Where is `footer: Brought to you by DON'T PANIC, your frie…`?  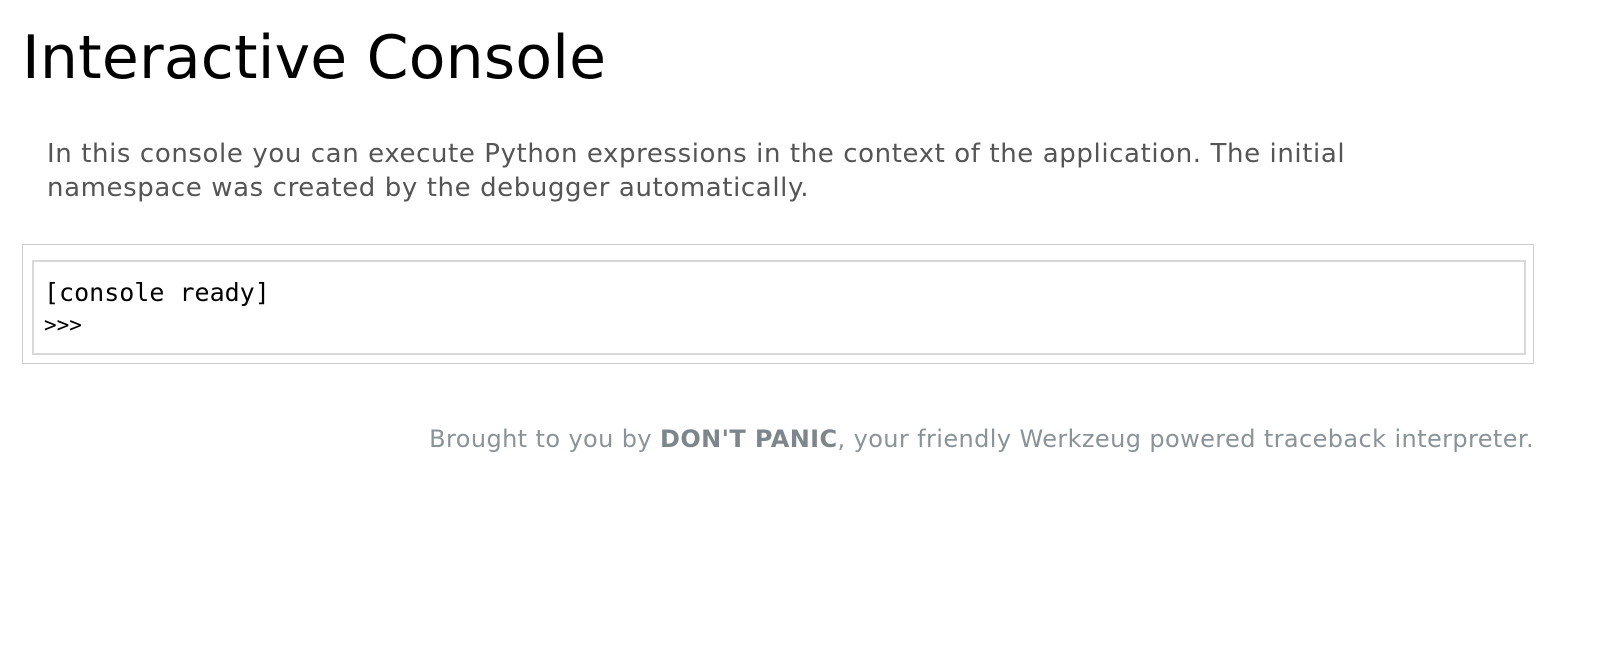 footer: Brought to you by DON'T PANIC, your frie… is located at coordinates (981, 439).